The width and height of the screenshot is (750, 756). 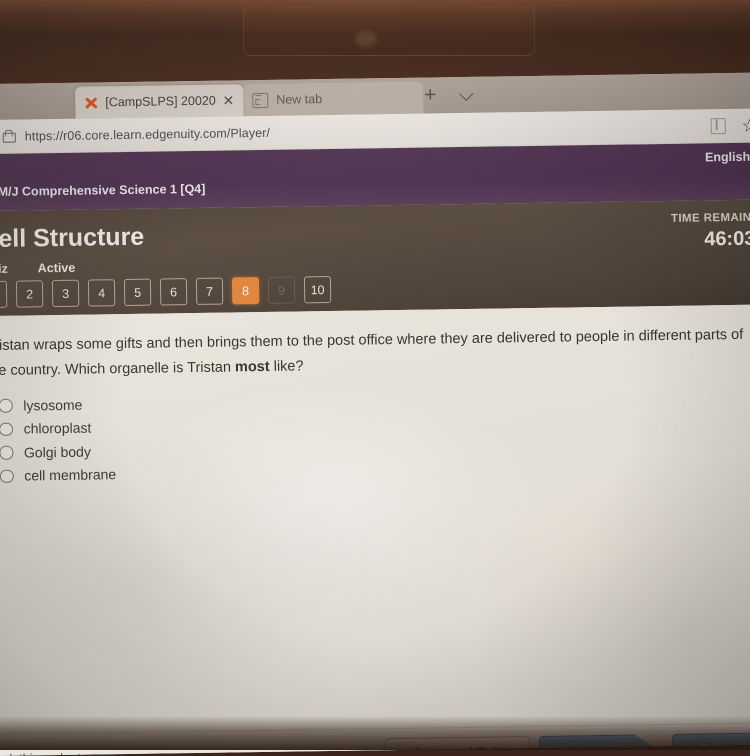 I want to click on time-remaining-value: 46:03, so click(x=727, y=240).